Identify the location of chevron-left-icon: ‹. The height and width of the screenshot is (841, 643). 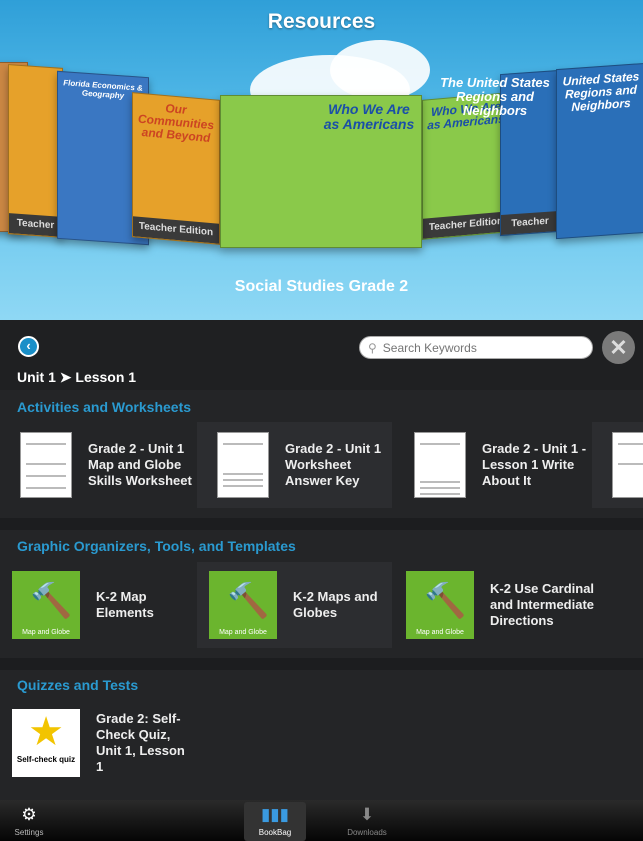
(28, 345).